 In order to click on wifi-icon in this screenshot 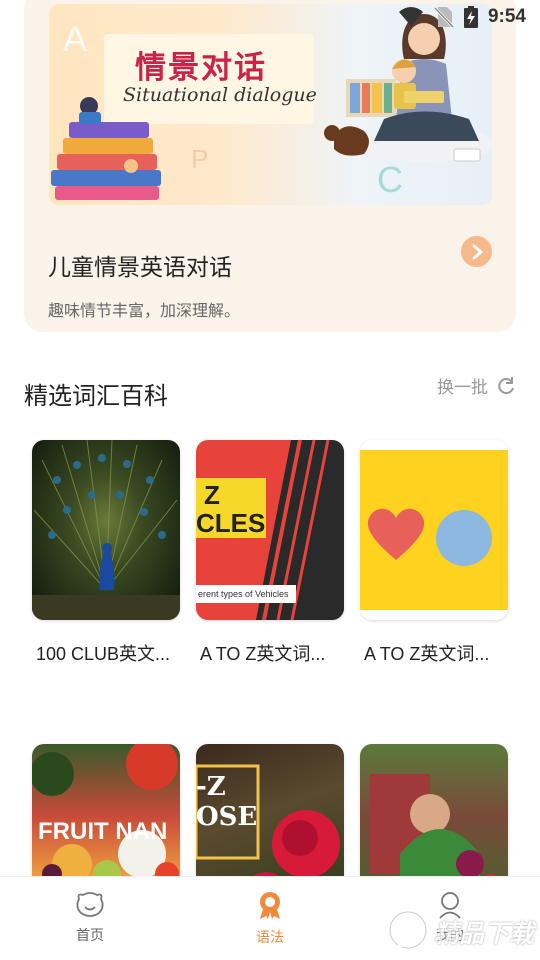, I will do `click(410, 17)`.